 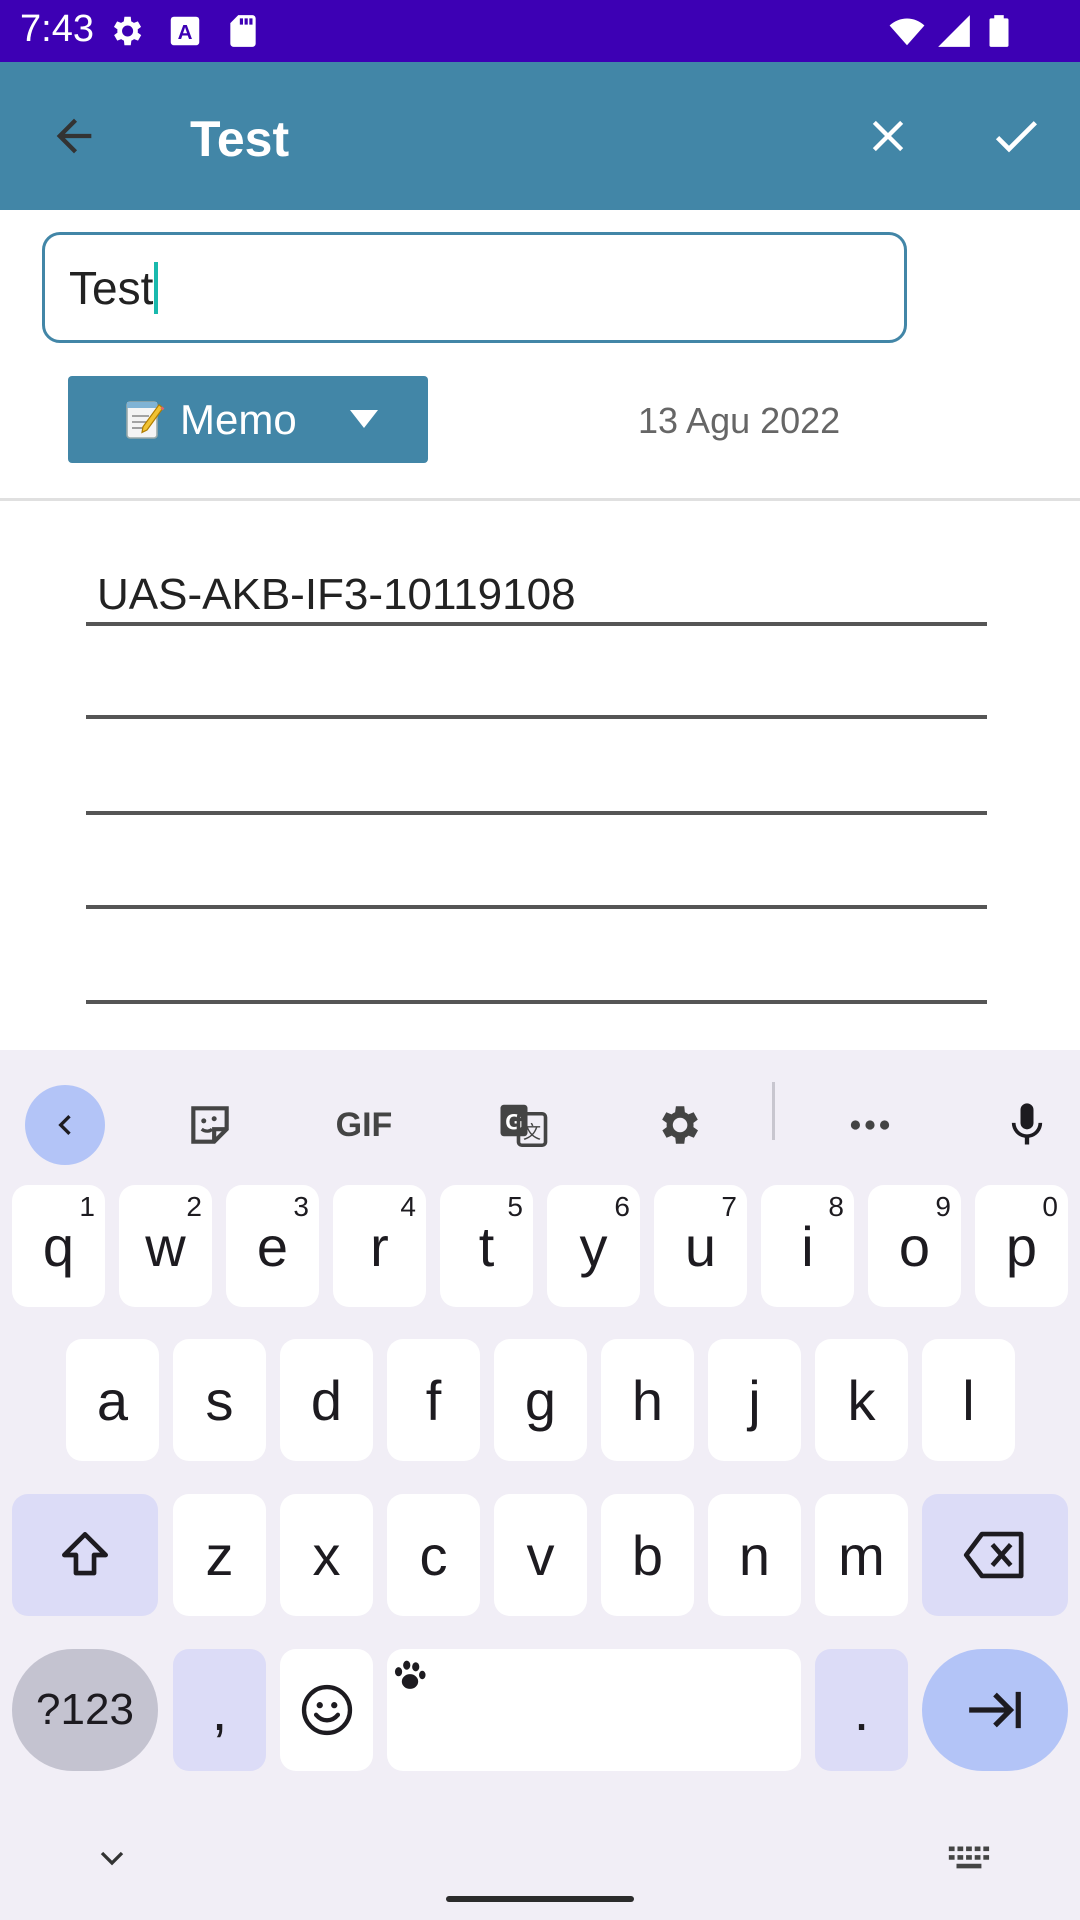 I want to click on next-key, so click(x=995, y=1710).